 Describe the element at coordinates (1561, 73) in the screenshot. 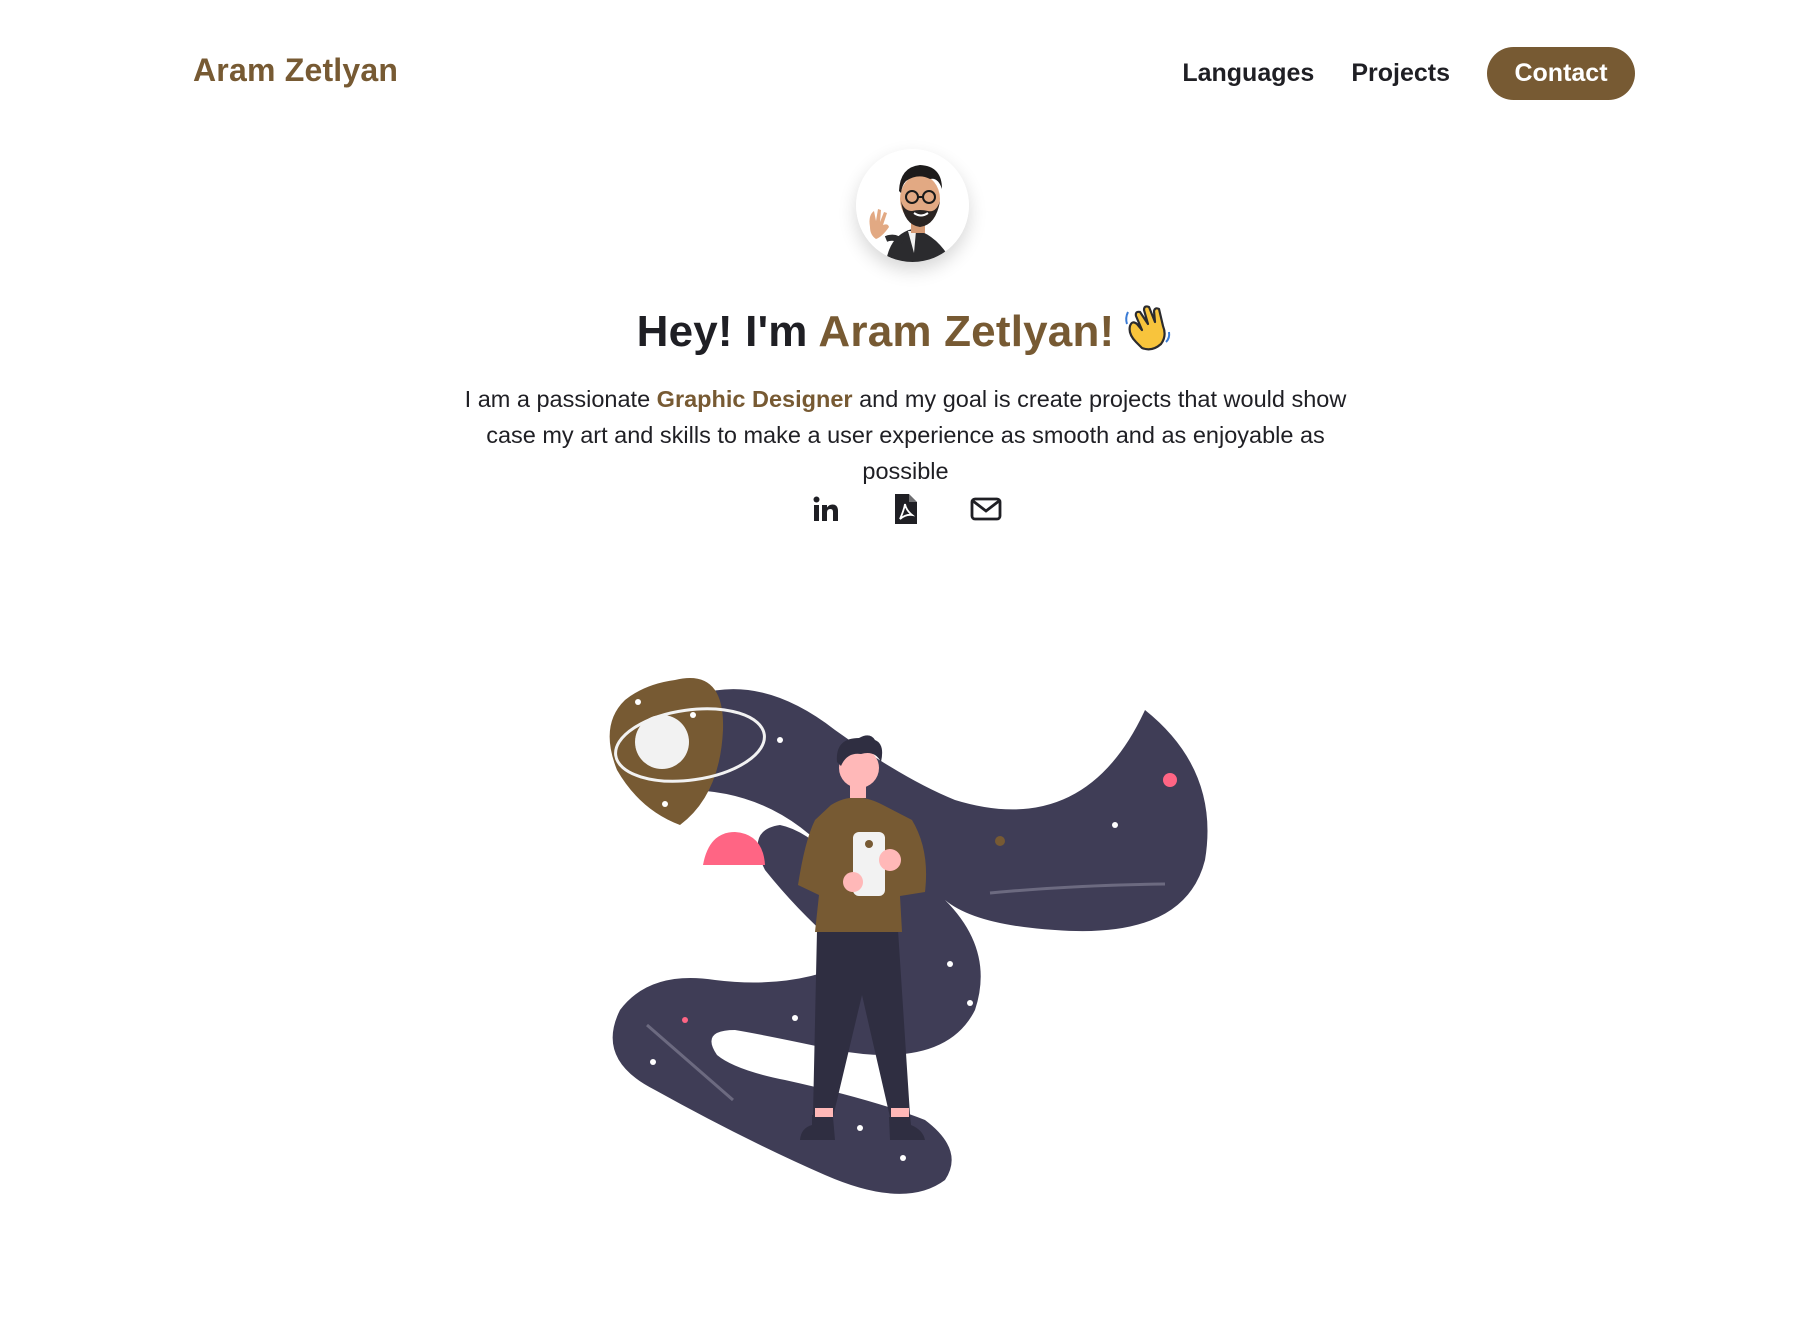

I see `contact-button: Contact` at that location.